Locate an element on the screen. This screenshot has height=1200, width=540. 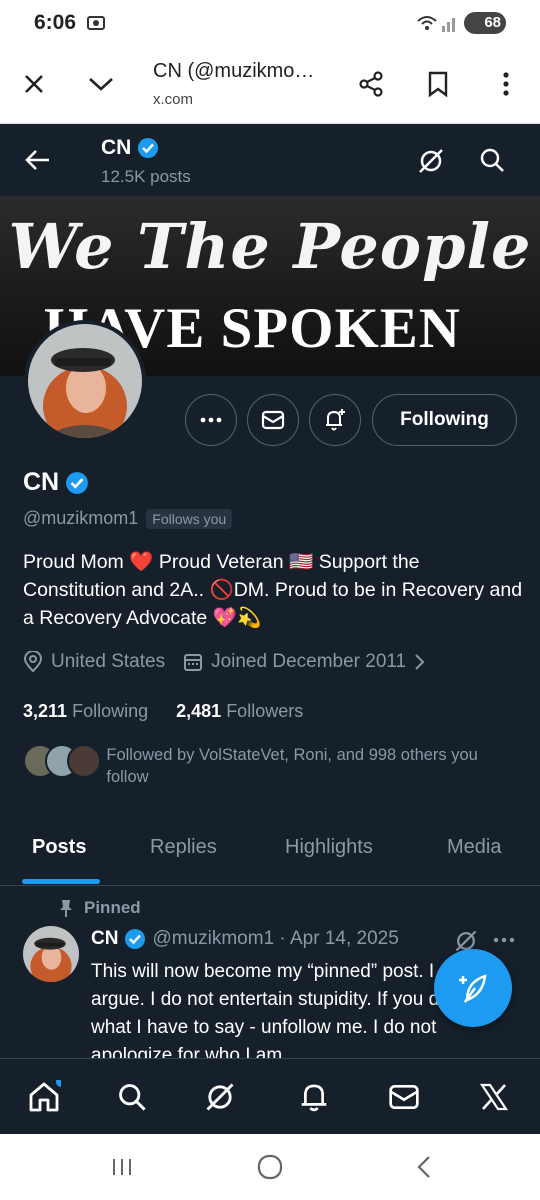
followers-stat: 2,481 Followers is located at coordinates (239, 711).